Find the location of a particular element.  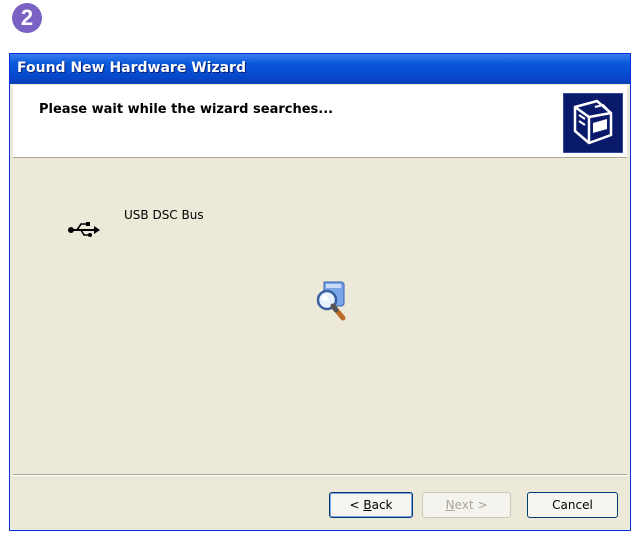

next-button: Next > is located at coordinates (466, 505).